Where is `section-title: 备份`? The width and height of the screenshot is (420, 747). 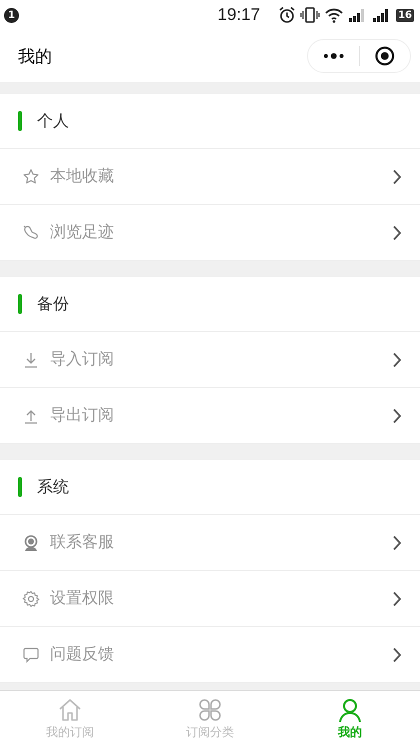
section-title: 备份 is located at coordinates (53, 304).